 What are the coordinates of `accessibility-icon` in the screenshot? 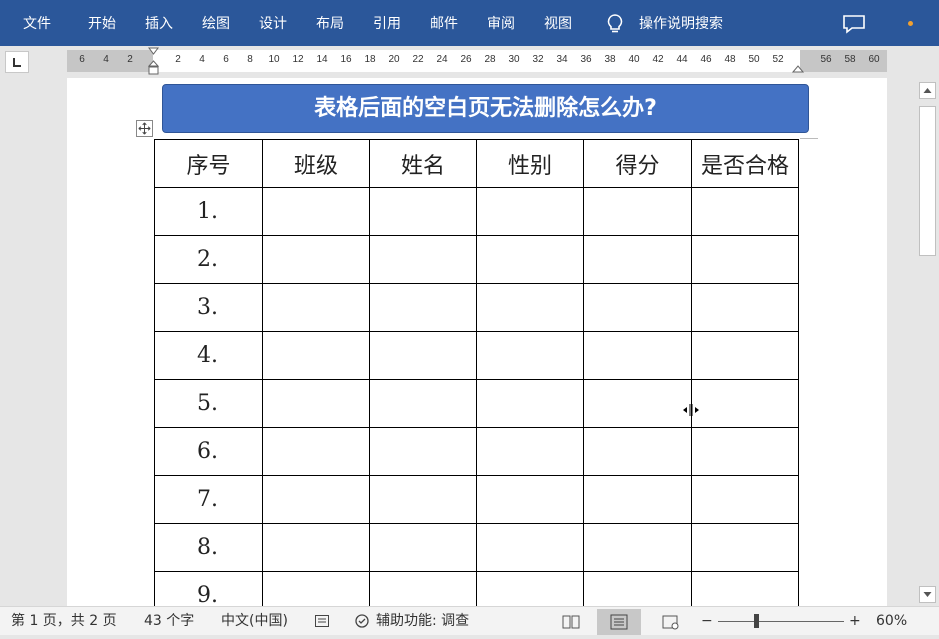 It's located at (363, 622).